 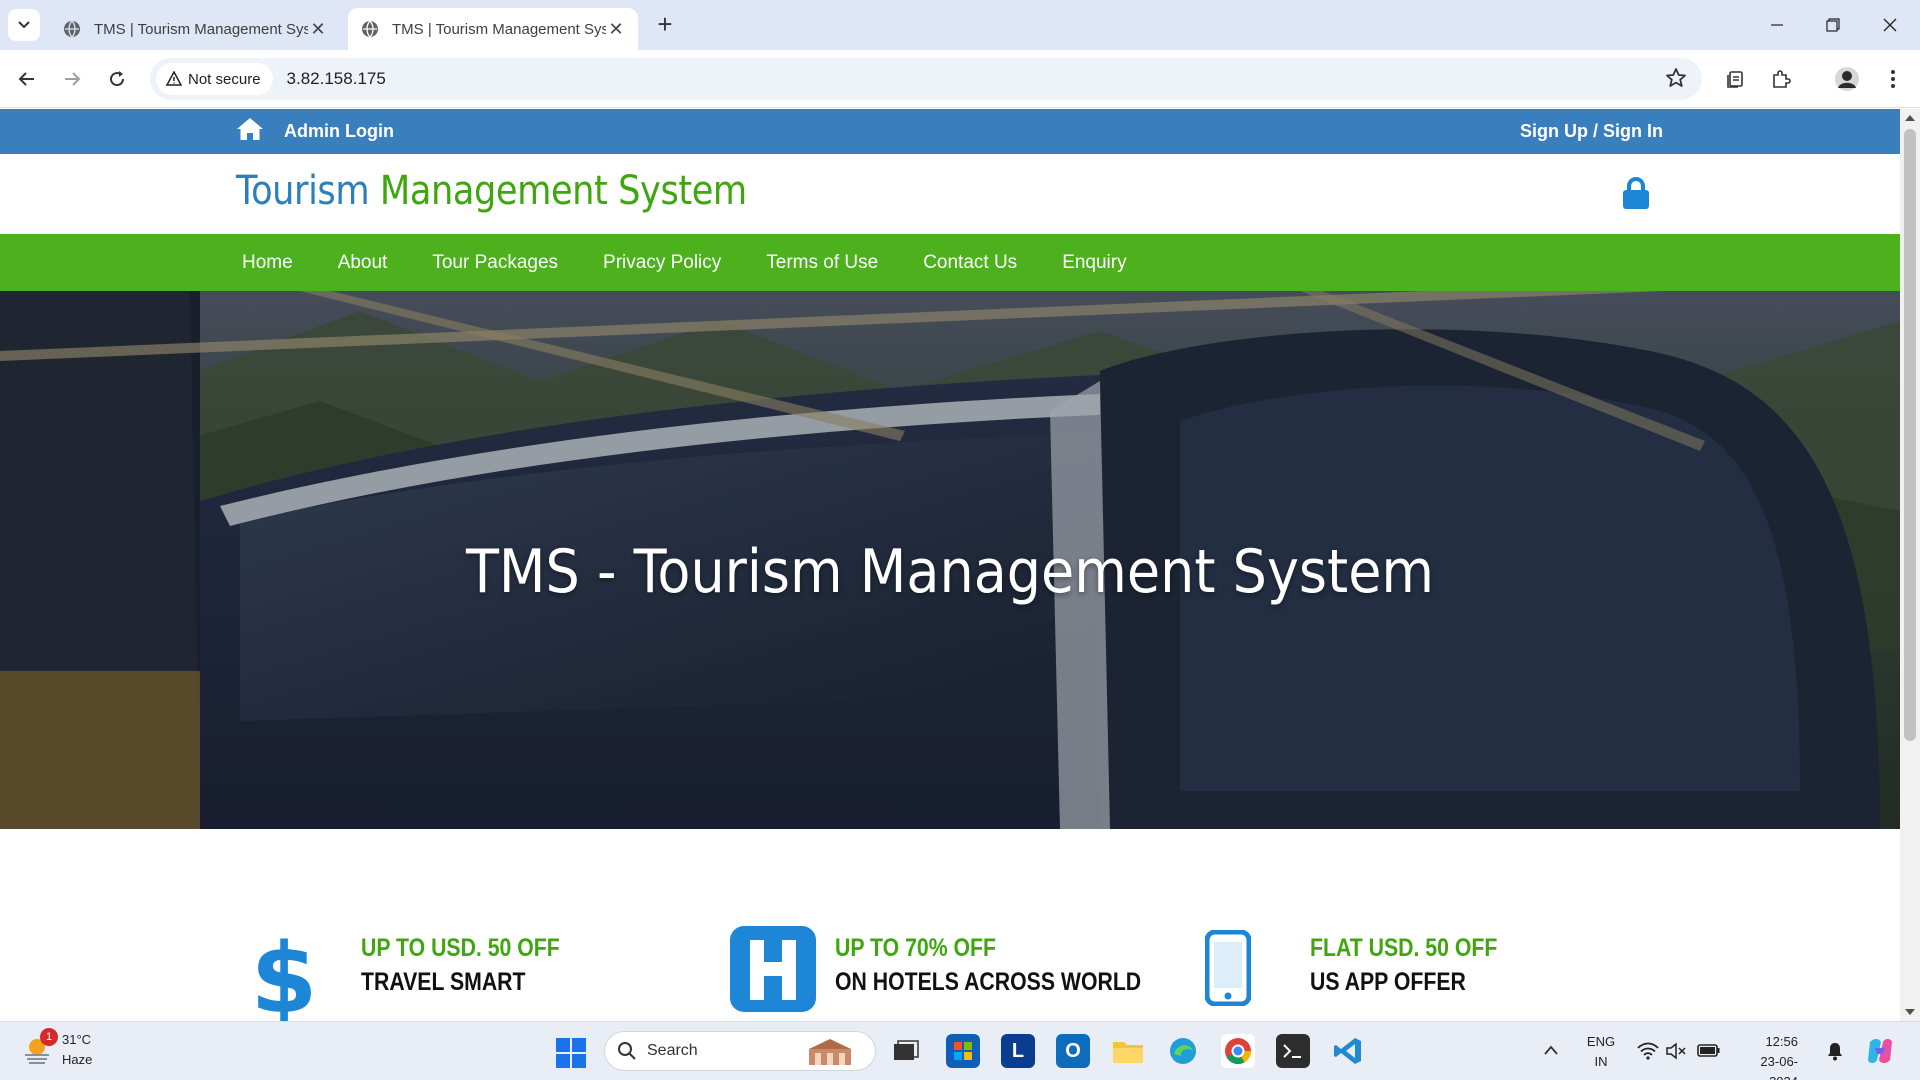 I want to click on admin-login-link: Admin Login, so click(x=339, y=131).